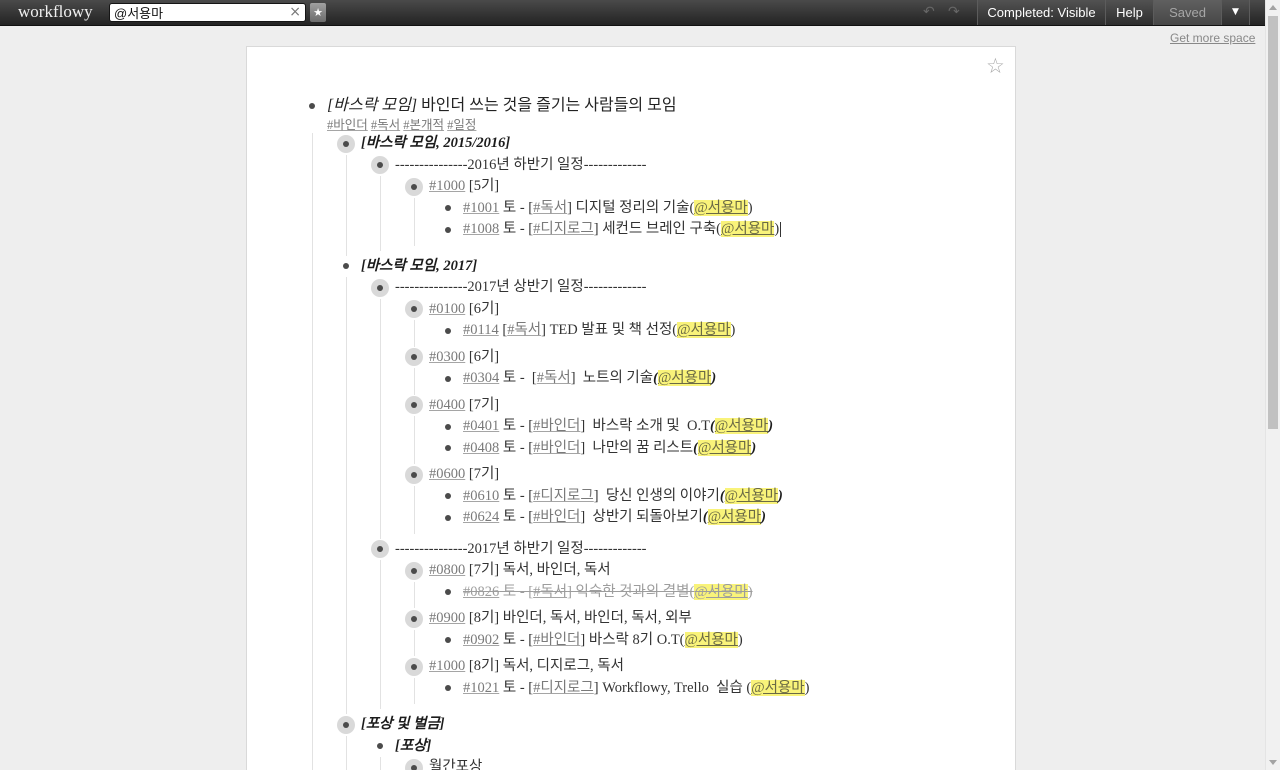  What do you see at coordinates (295, 12) in the screenshot?
I see `clear-search-icon: ×` at bounding box center [295, 12].